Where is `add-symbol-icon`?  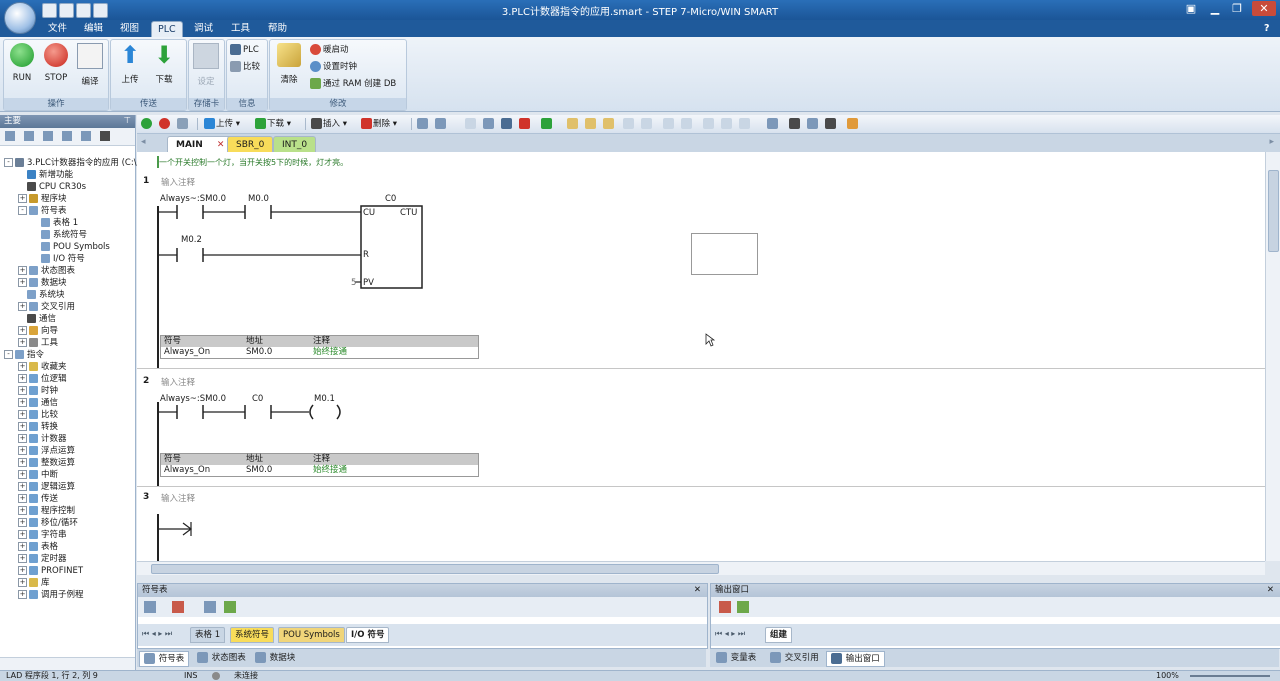 add-symbol-icon is located at coordinates (150, 607).